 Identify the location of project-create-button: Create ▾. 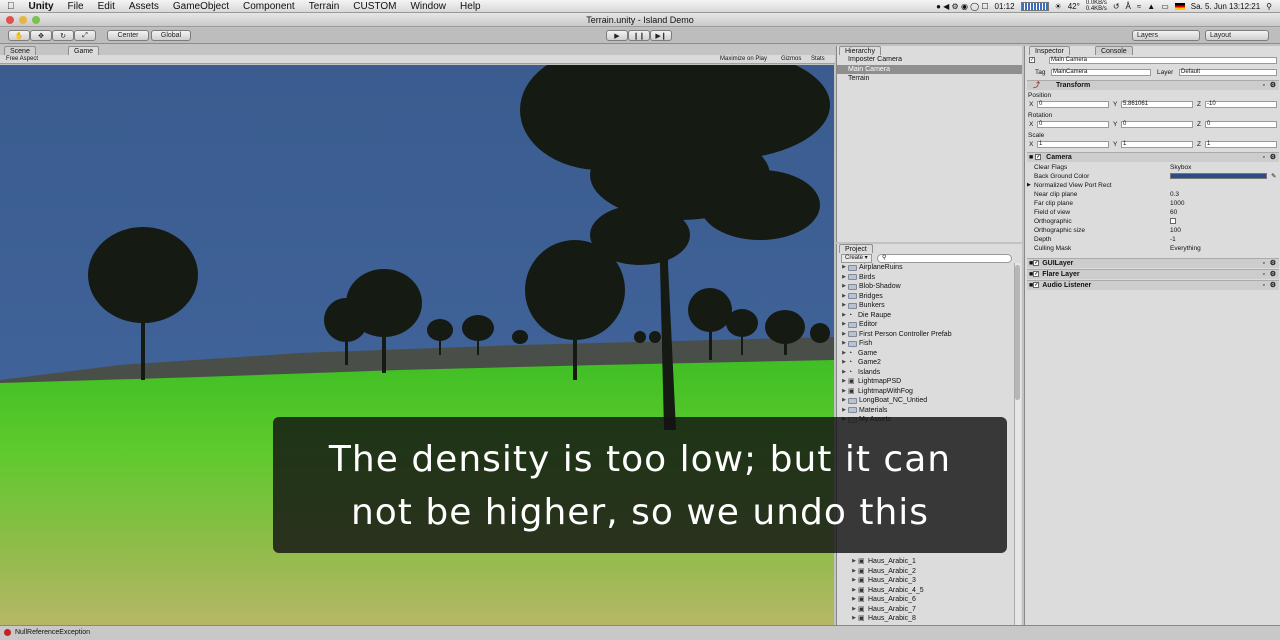
(856, 258).